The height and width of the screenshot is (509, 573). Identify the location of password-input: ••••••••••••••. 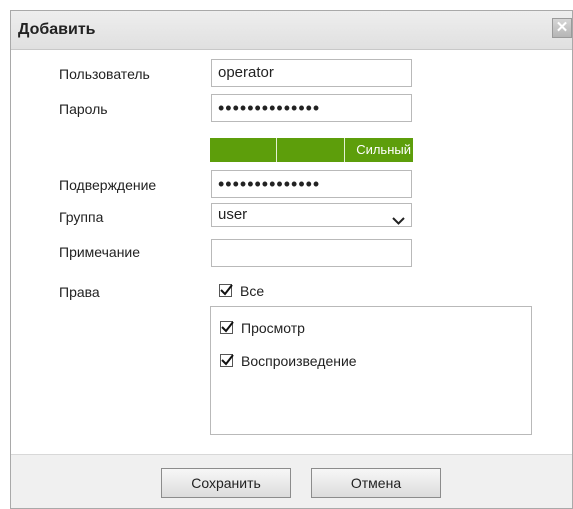
(311, 108).